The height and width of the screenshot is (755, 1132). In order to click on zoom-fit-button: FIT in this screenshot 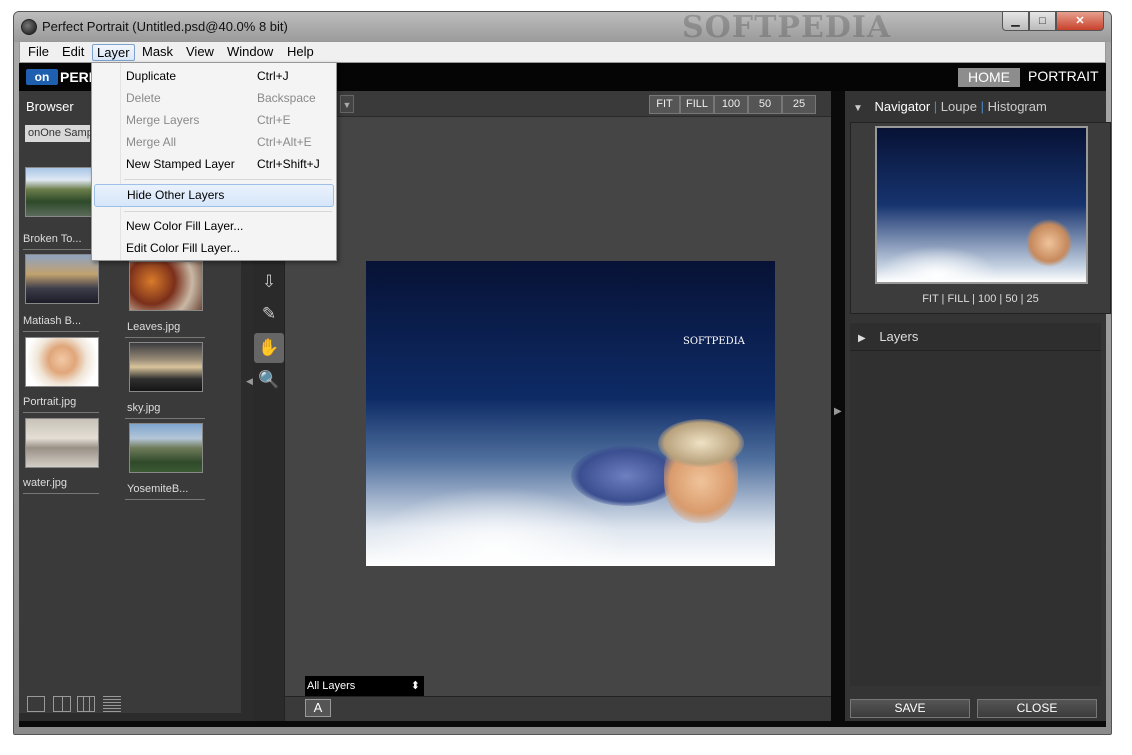, I will do `click(664, 104)`.